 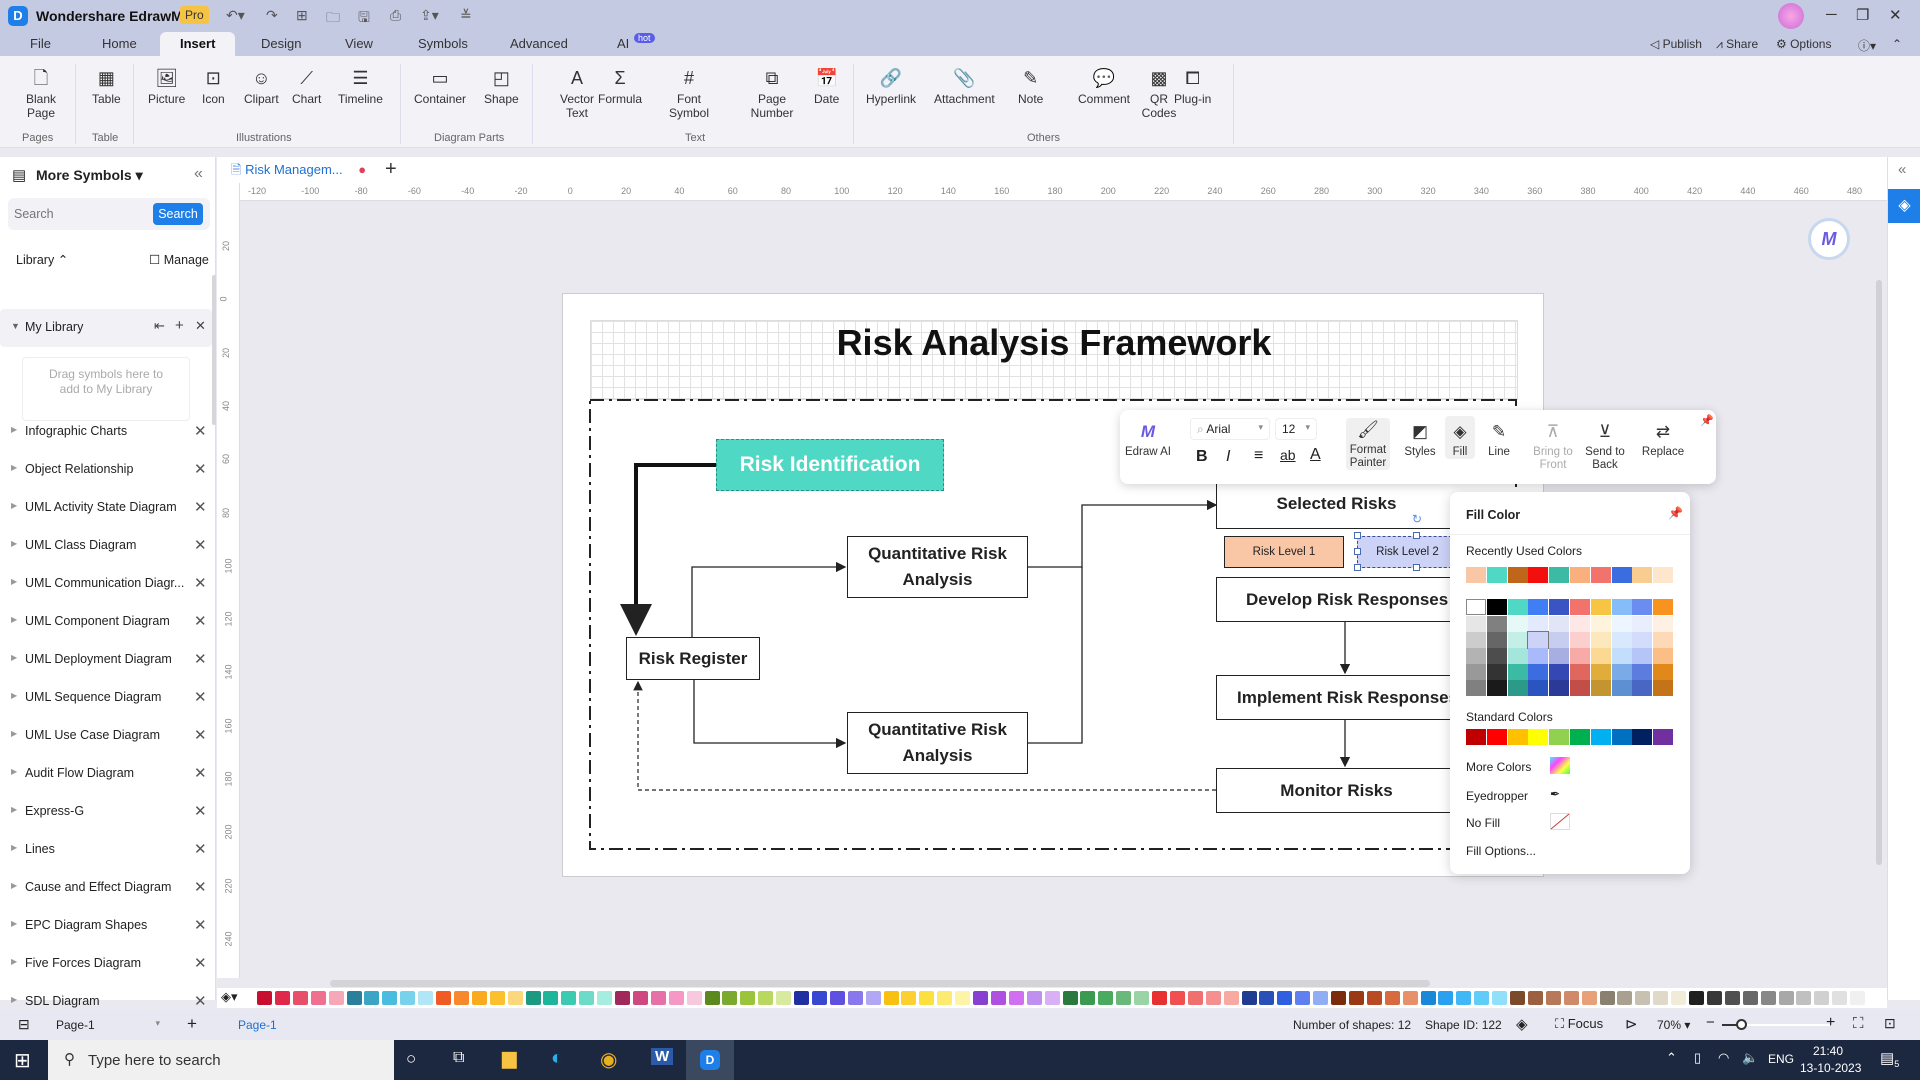 I want to click on horizontal-scrollbar, so click(x=880, y=983).